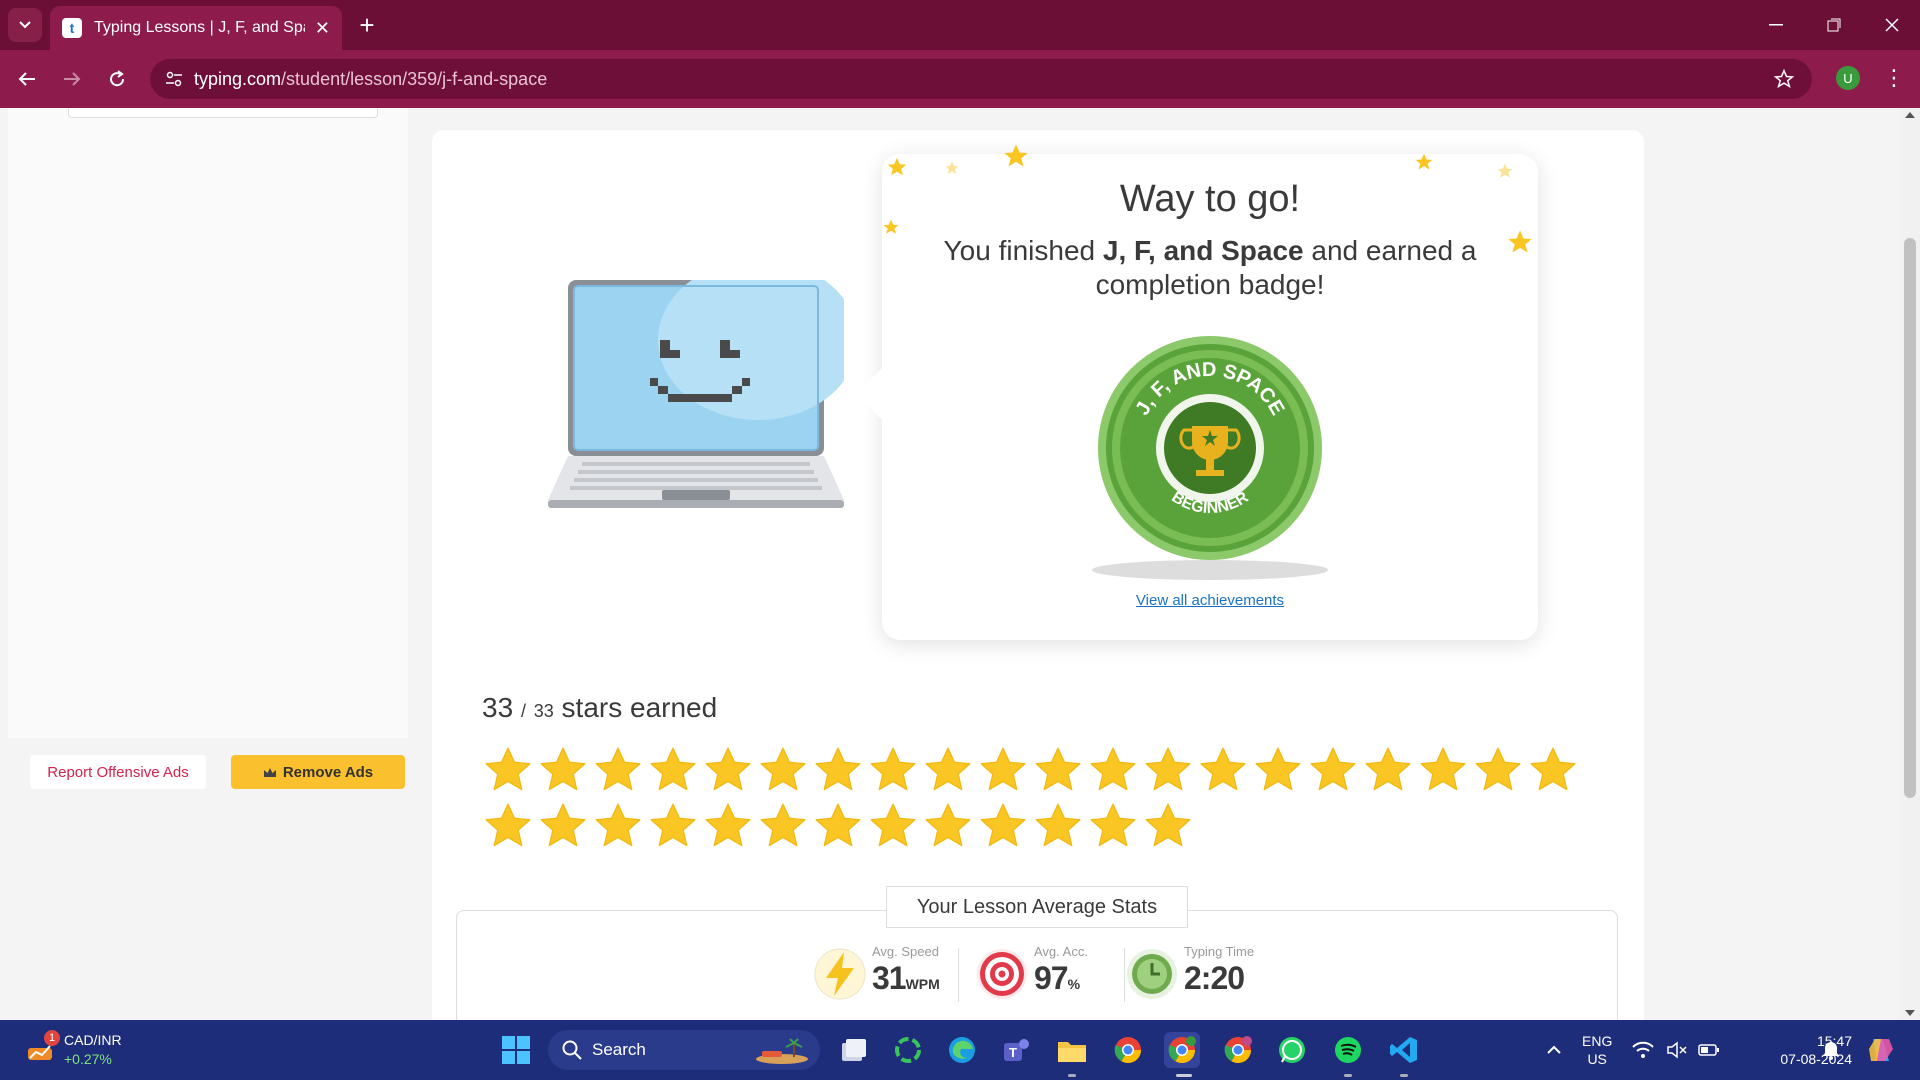 This screenshot has width=1920, height=1080. I want to click on taskbar-spotify, so click(1348, 1050).